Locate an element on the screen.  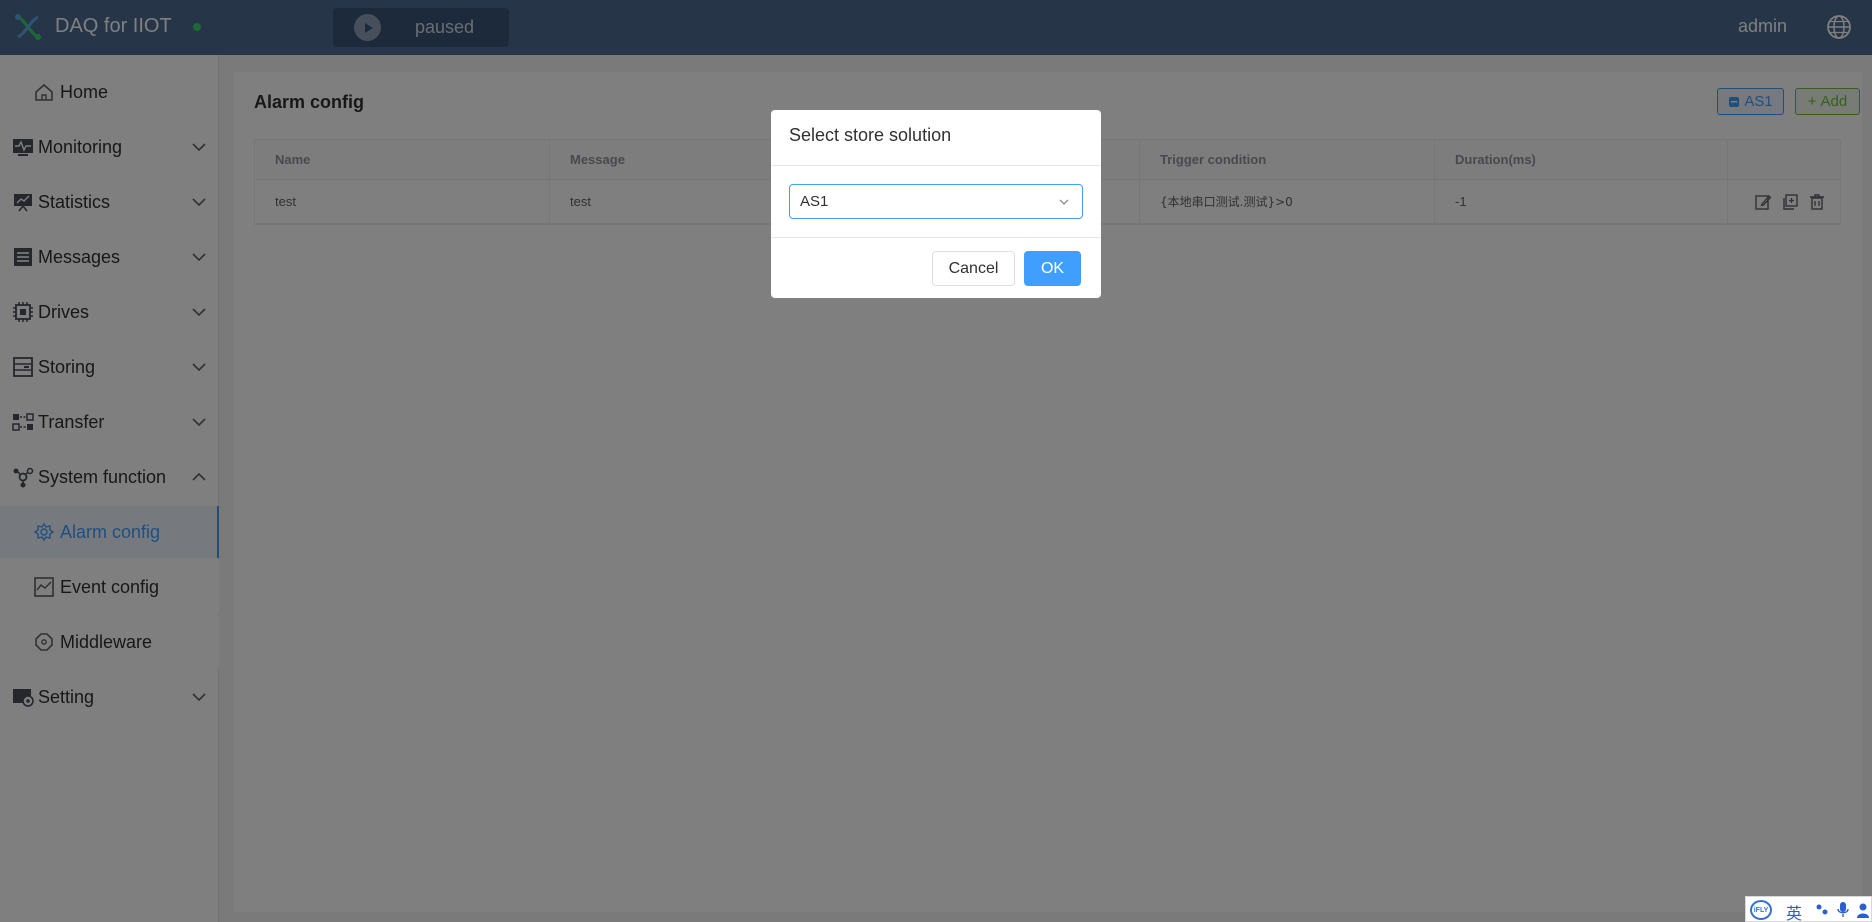
ime-logo: iFLY is located at coordinates (1761, 910).